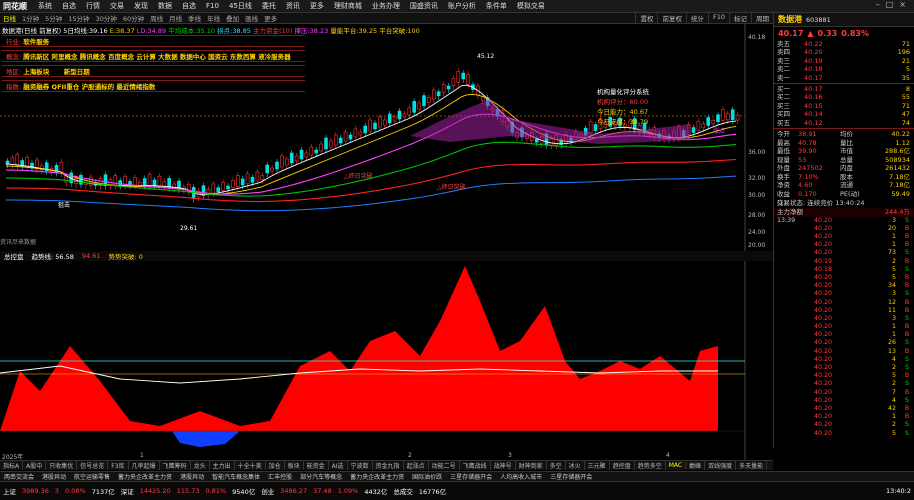 This screenshot has height=500, width=914. Describe the element at coordinates (622, 465) in the screenshot. I see `indicator-tab: 趋控盘` at that location.